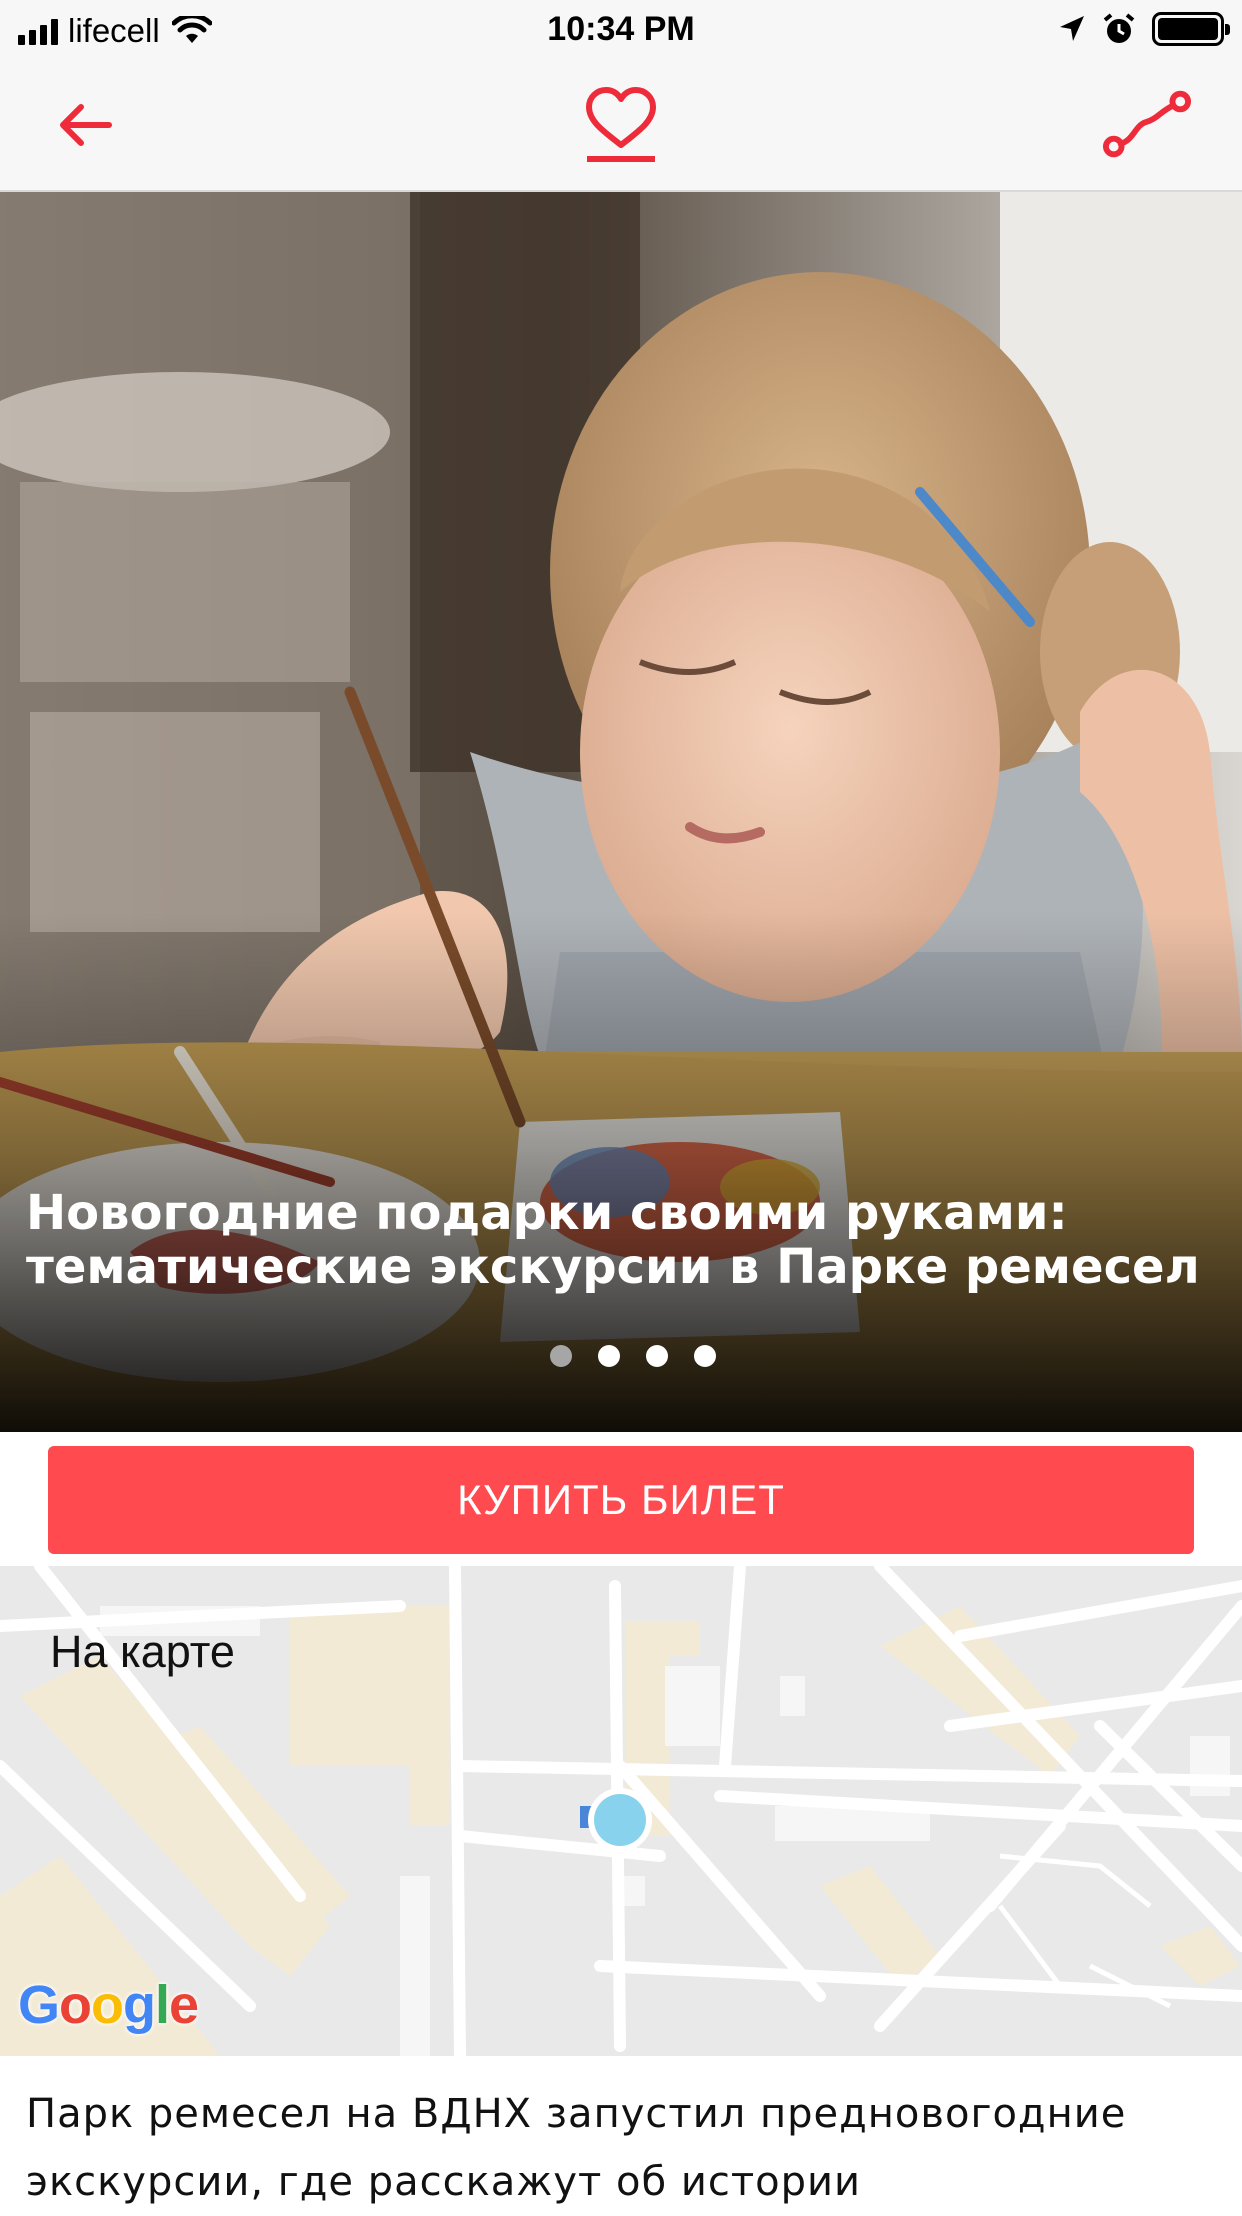 The width and height of the screenshot is (1242, 2216). I want to click on google-logo: Google, so click(108, 2005).